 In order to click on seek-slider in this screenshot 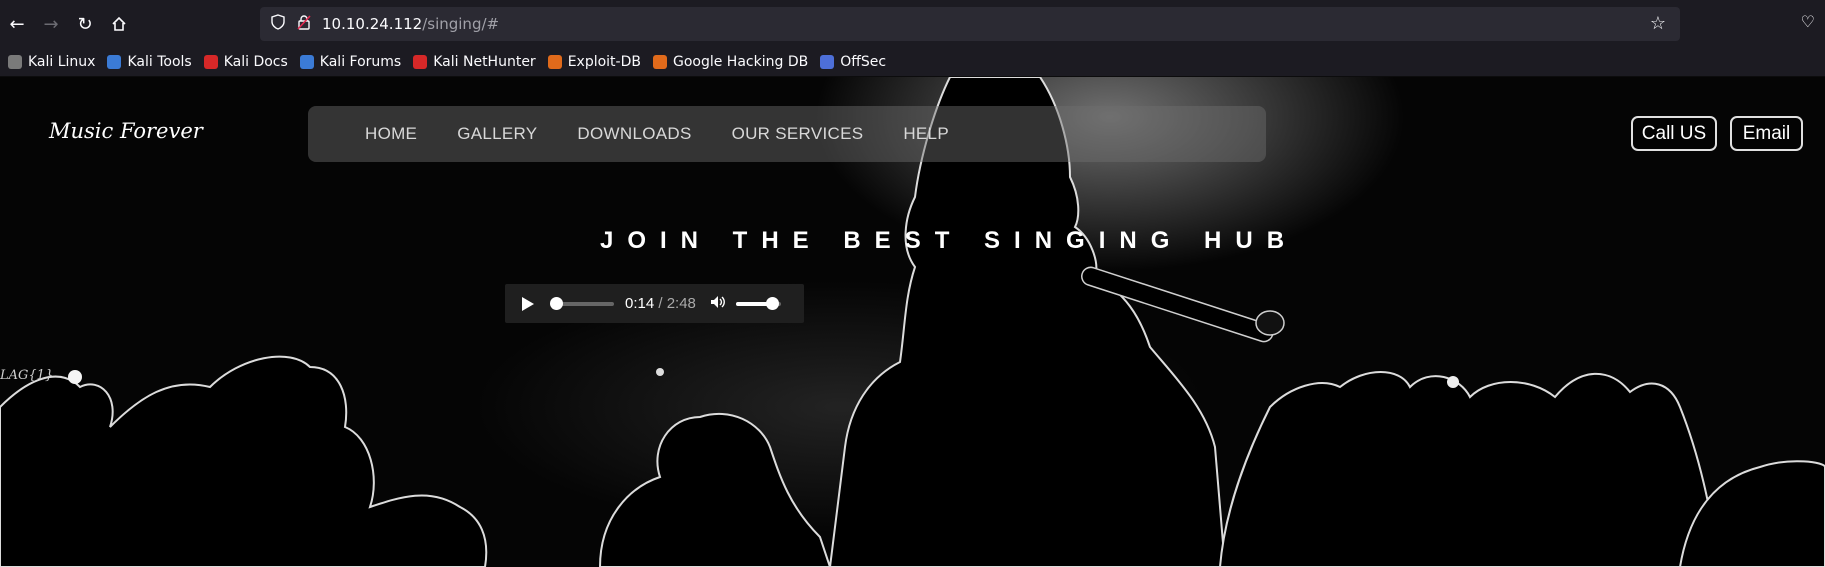, I will do `click(582, 303)`.